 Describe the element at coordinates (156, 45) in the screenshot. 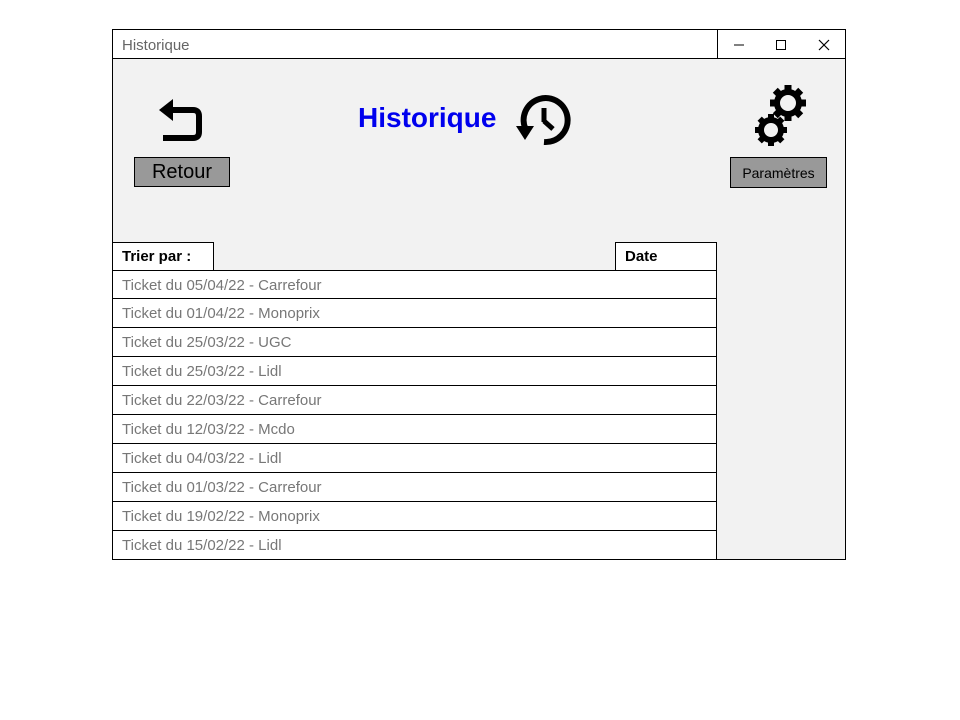

I see `window-title: Historique` at that location.